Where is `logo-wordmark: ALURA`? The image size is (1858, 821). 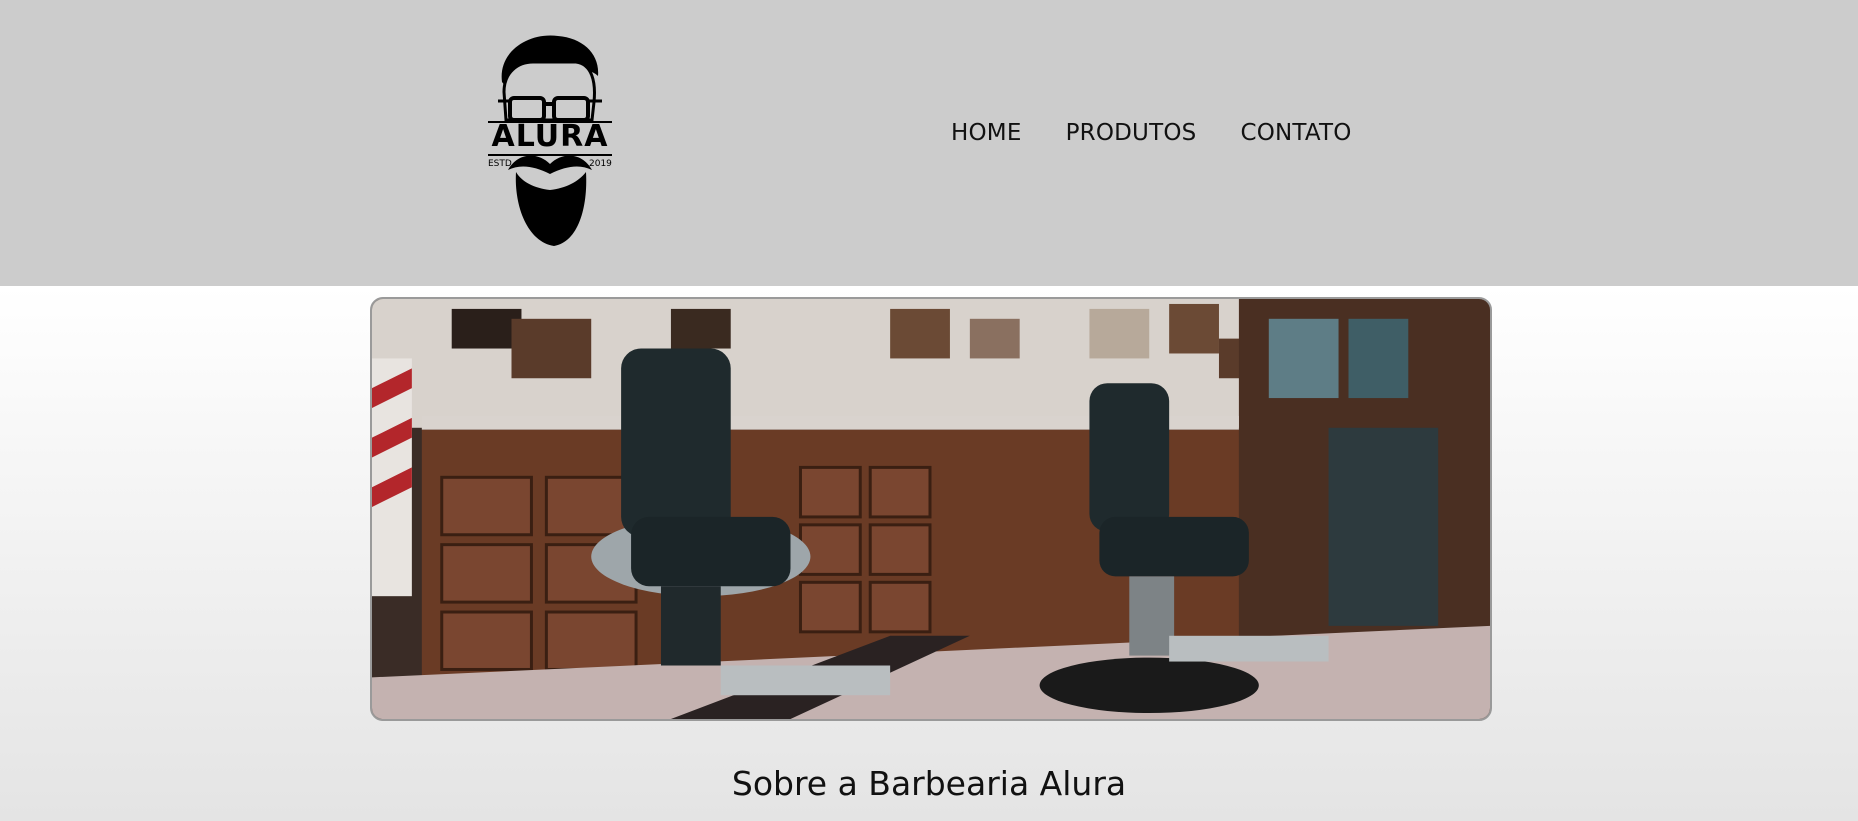 logo-wordmark: ALURA is located at coordinates (550, 136).